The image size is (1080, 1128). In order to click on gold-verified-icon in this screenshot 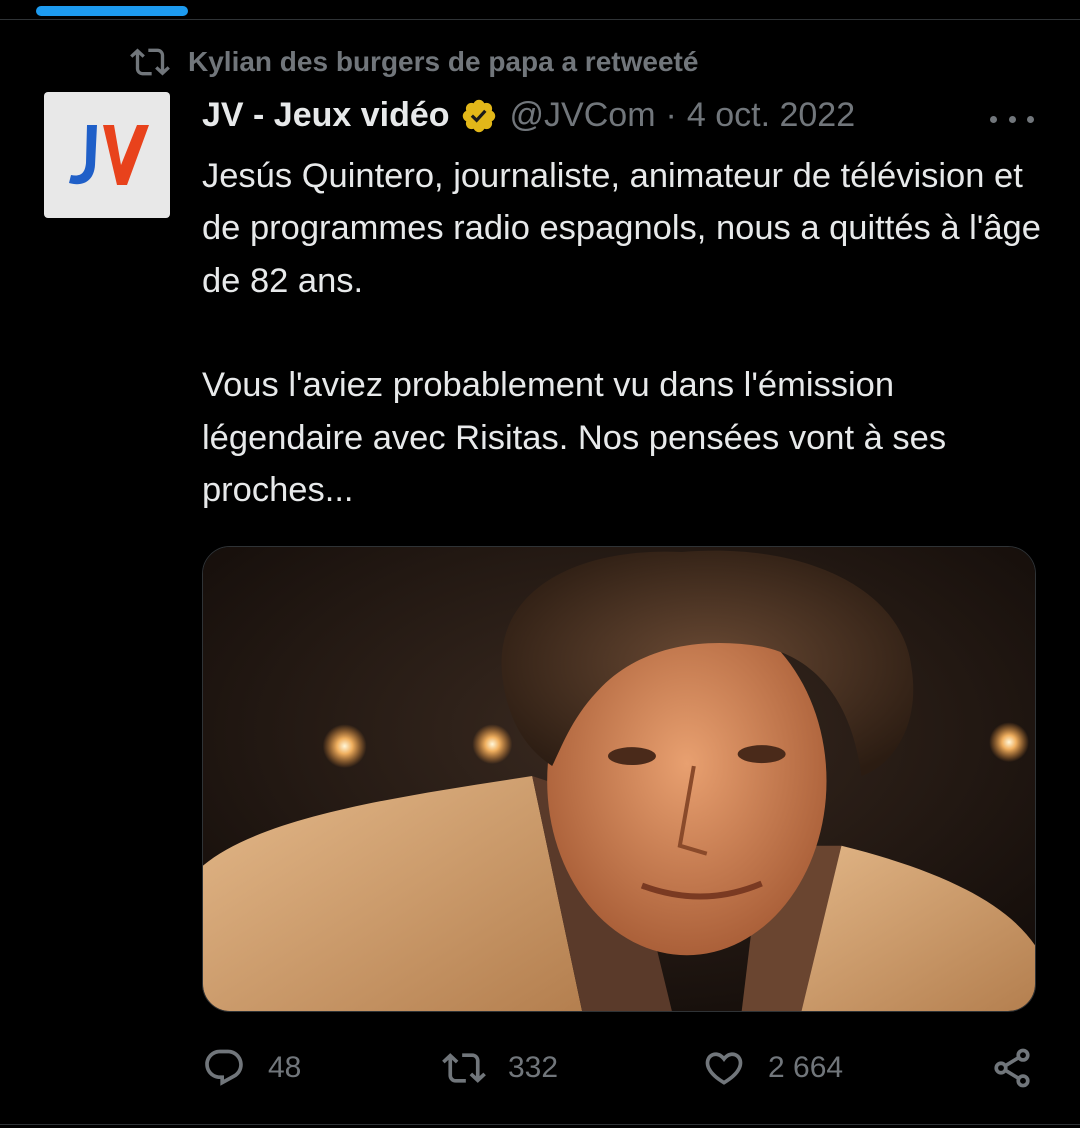, I will do `click(479, 116)`.